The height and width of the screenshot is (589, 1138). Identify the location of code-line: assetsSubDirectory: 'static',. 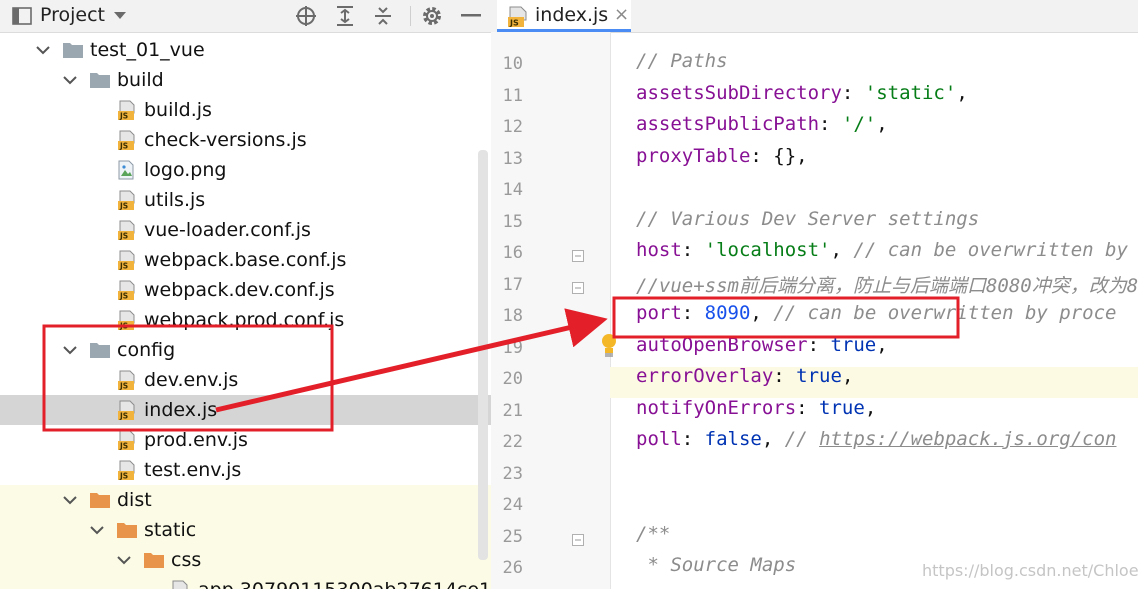
(802, 93).